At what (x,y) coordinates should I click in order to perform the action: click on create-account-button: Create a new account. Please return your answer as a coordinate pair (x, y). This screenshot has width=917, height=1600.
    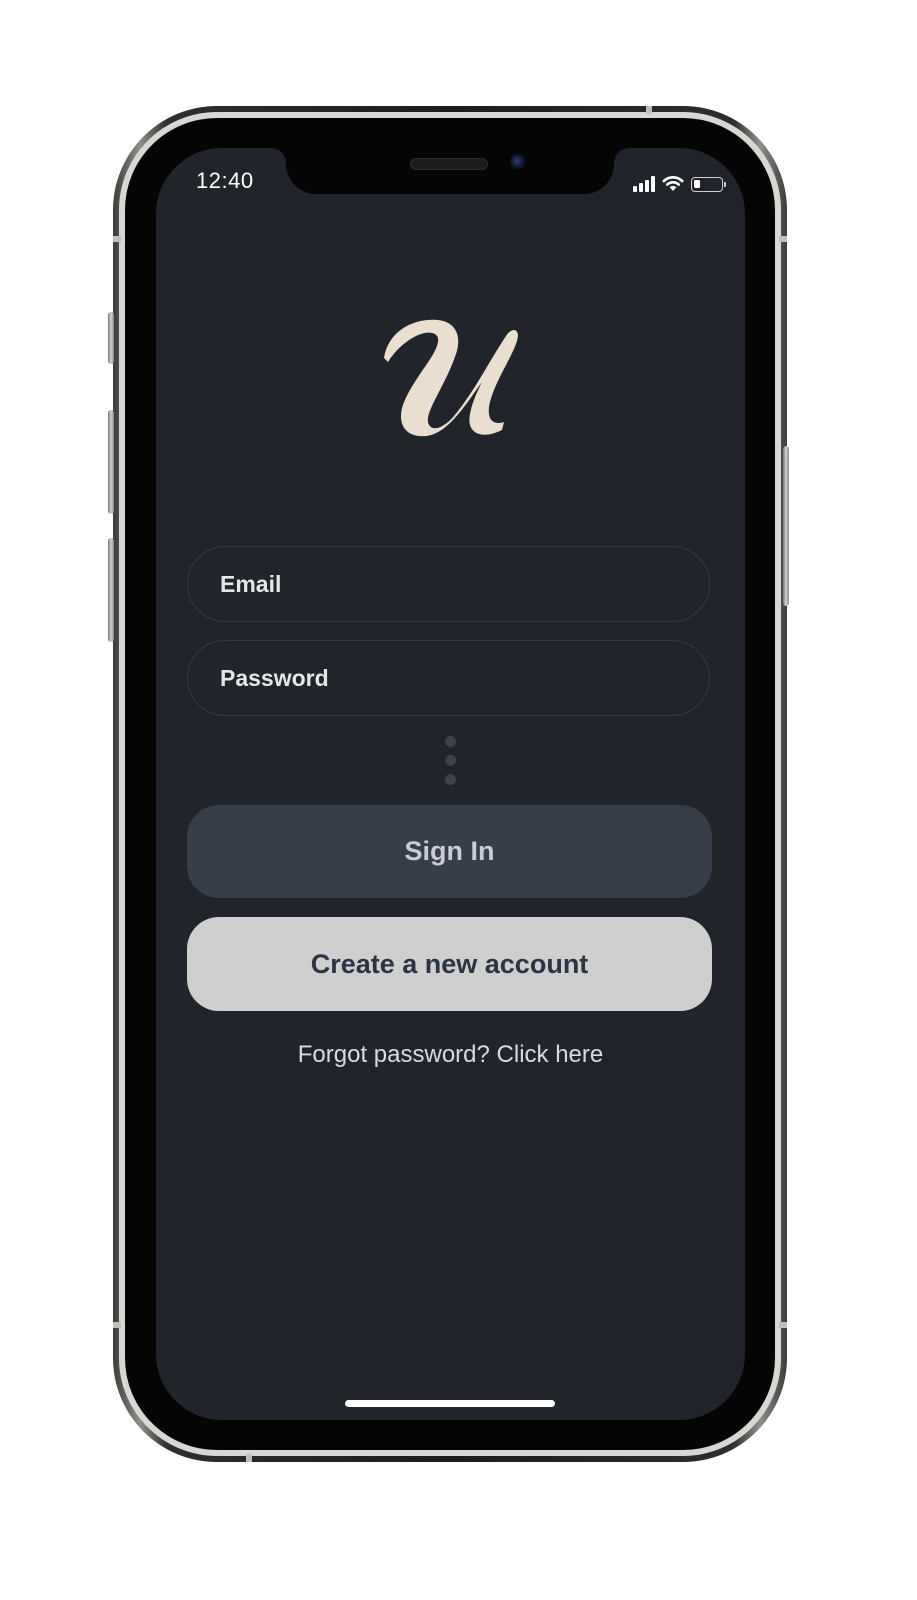
    Looking at the image, I should click on (449, 964).